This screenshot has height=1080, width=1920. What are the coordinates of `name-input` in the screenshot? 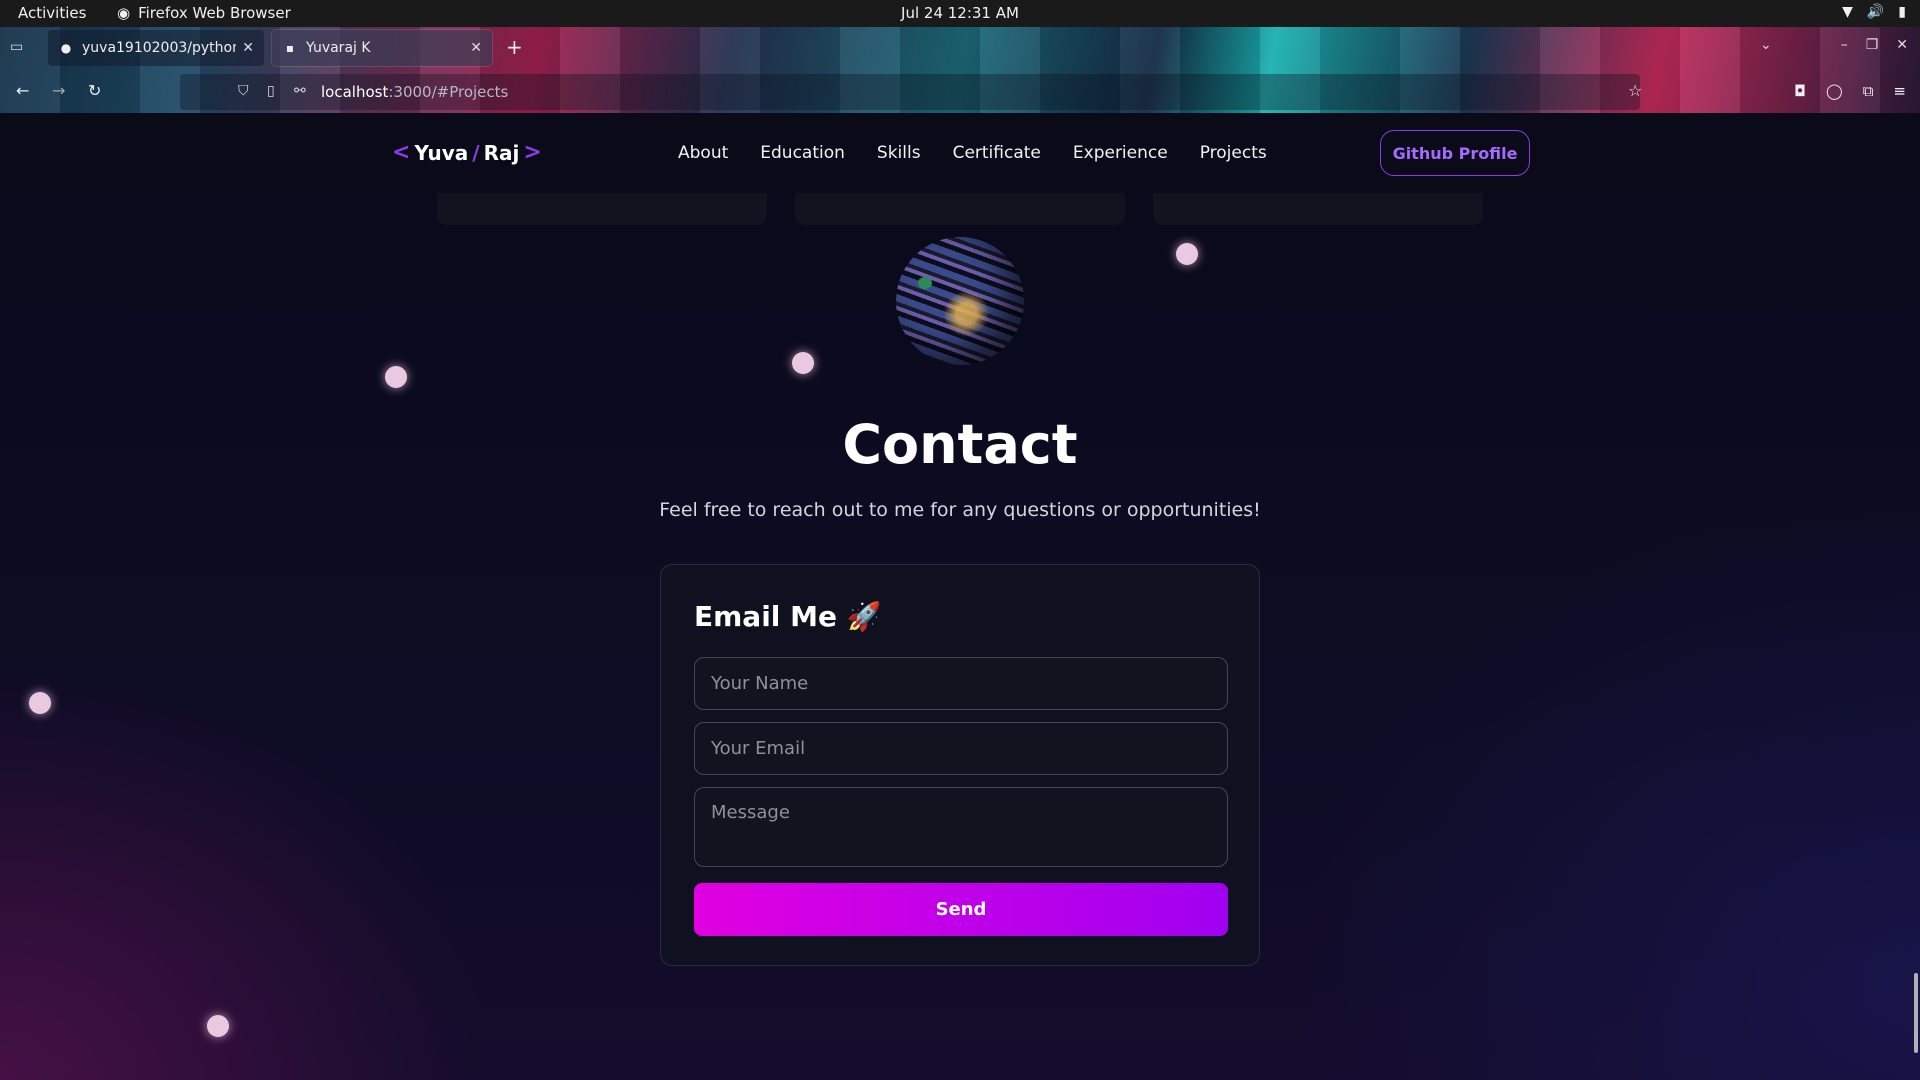 It's located at (961, 683).